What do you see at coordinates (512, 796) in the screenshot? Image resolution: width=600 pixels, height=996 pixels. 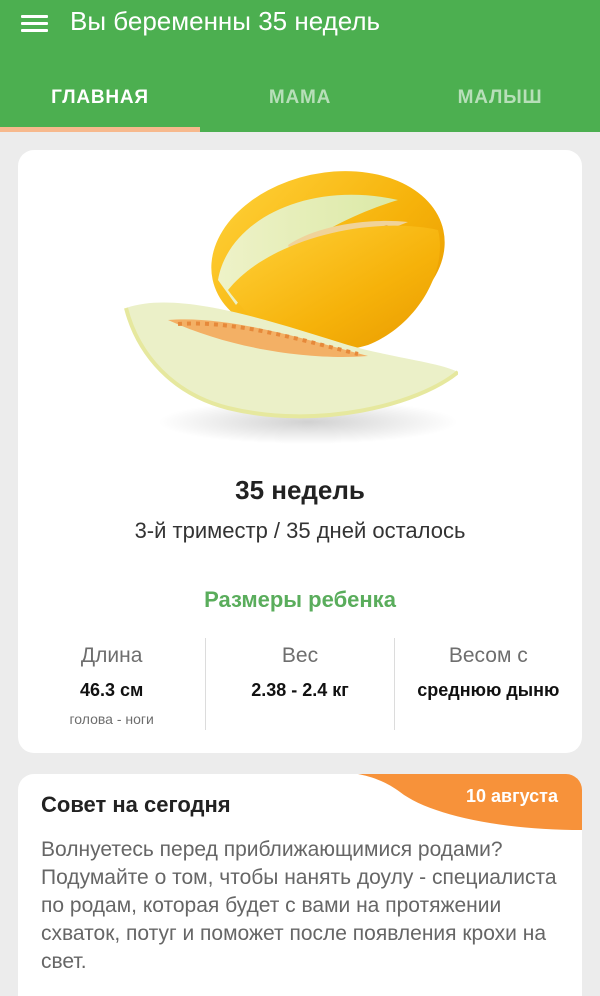 I see `tip-date: 10 августа` at bounding box center [512, 796].